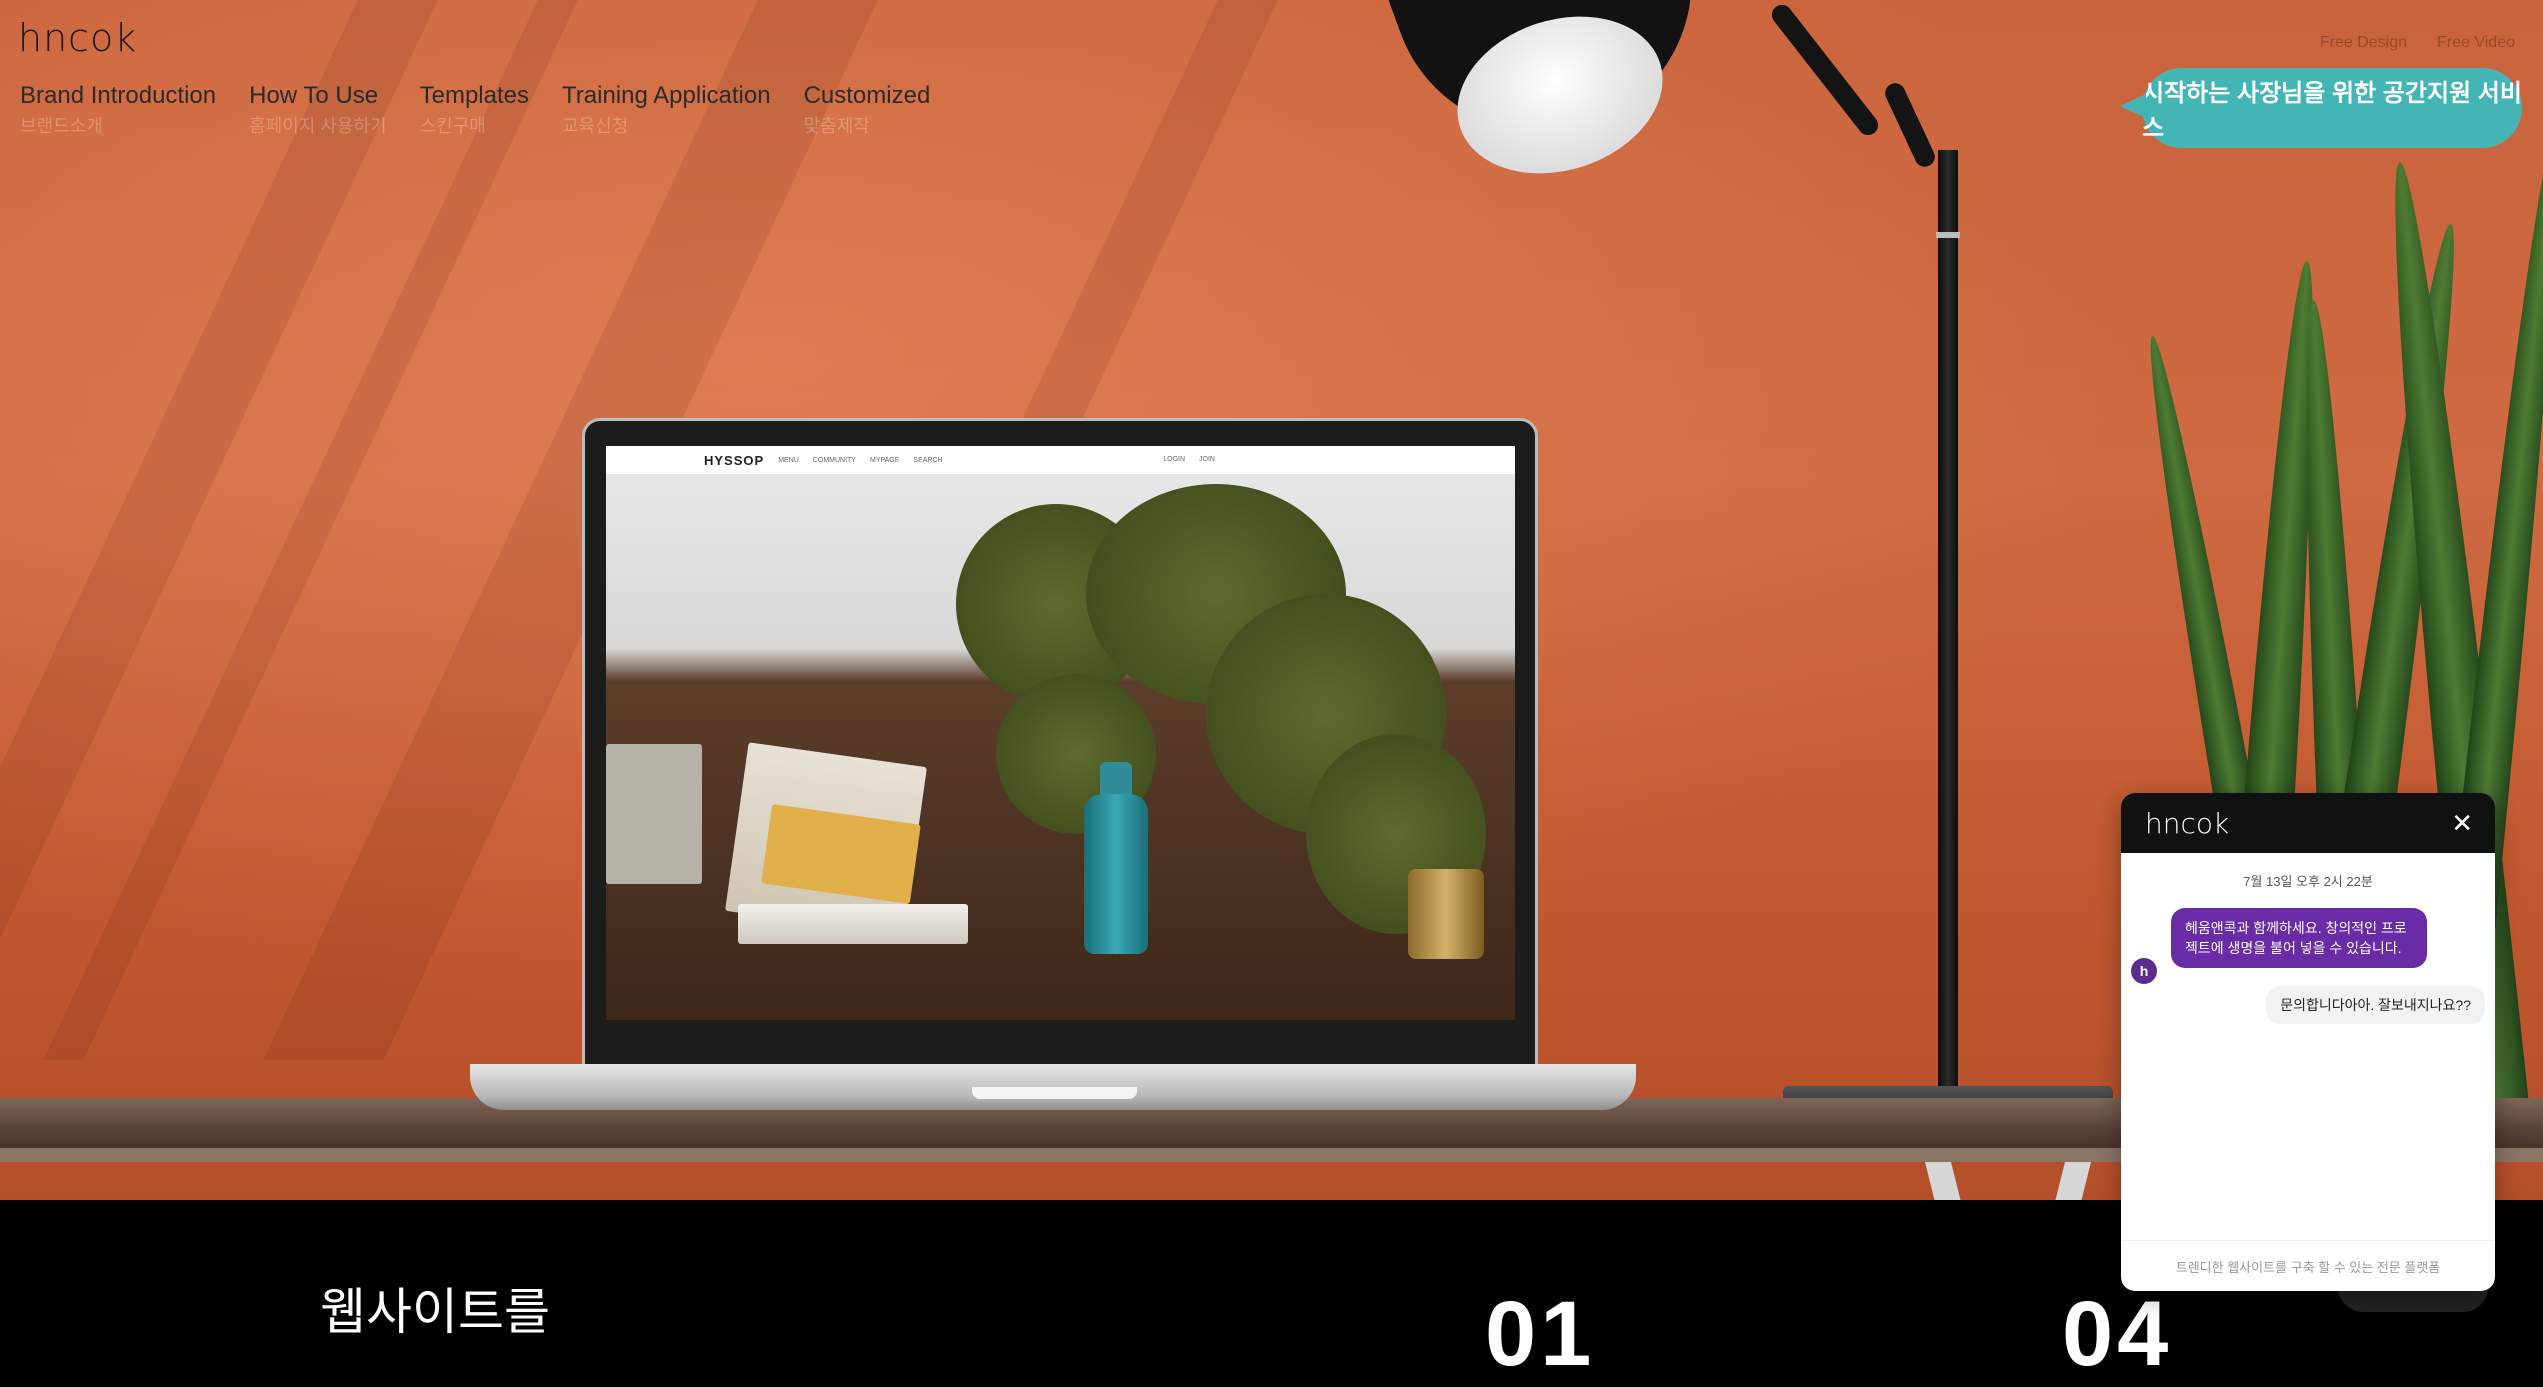  What do you see at coordinates (61, 126) in the screenshot?
I see `nav-sublabel: 브랜드소개` at bounding box center [61, 126].